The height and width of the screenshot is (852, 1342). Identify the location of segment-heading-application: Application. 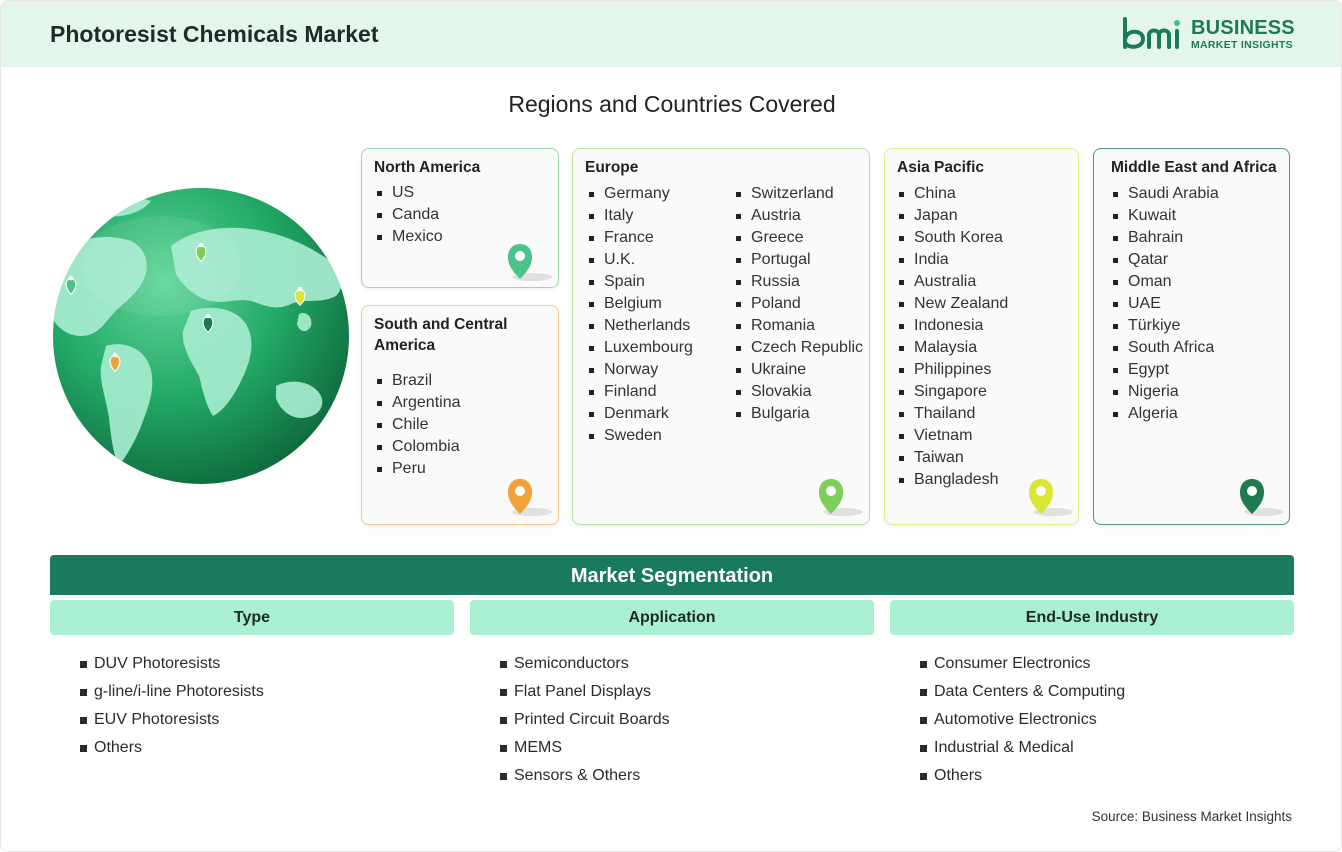
(672, 617).